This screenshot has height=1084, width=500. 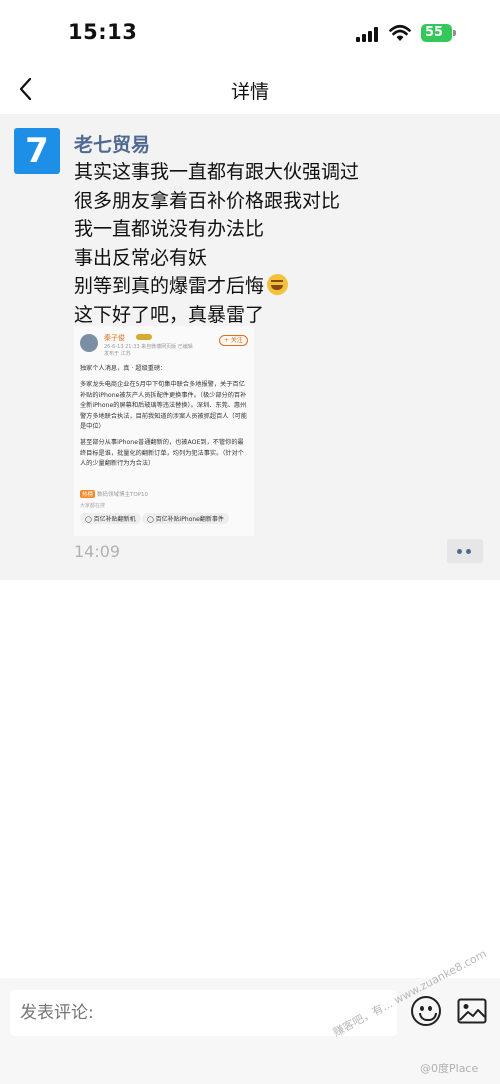 I want to click on embed-meta-time: 26-6-13 21:33 来自微博网页版 已编辑, so click(x=148, y=347).